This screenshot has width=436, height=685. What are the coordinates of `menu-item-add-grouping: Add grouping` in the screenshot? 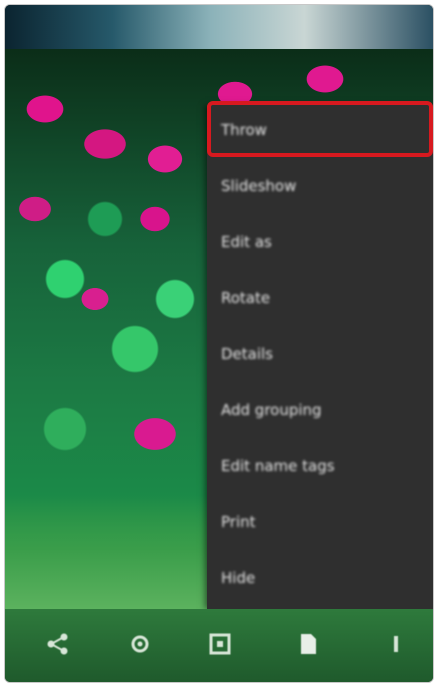 It's located at (320, 410).